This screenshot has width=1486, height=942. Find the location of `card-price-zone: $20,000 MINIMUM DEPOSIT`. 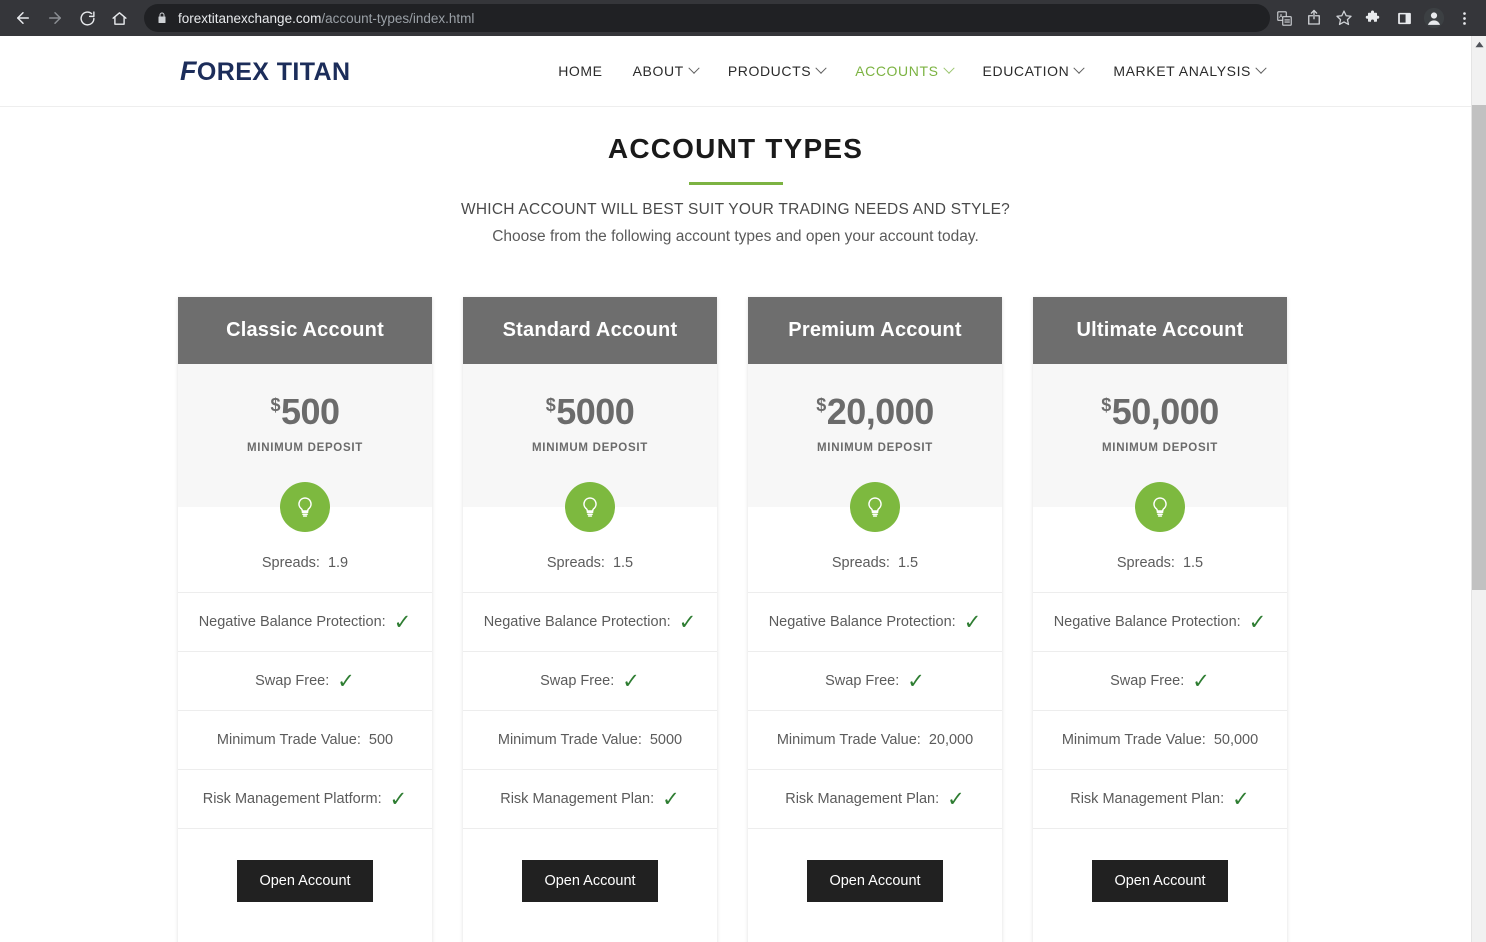

card-price-zone: $20,000 MINIMUM DEPOSIT is located at coordinates (875, 448).